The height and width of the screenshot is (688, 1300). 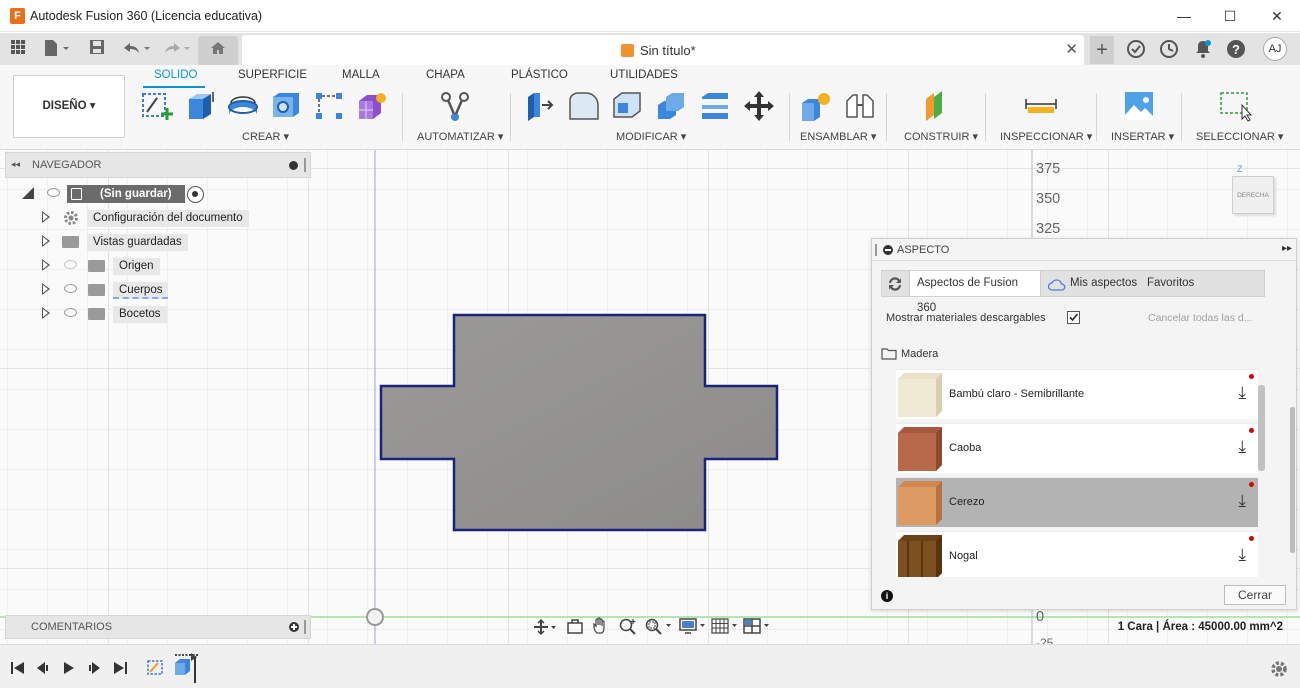 What do you see at coordinates (627, 106) in the screenshot?
I see `shell-icon` at bounding box center [627, 106].